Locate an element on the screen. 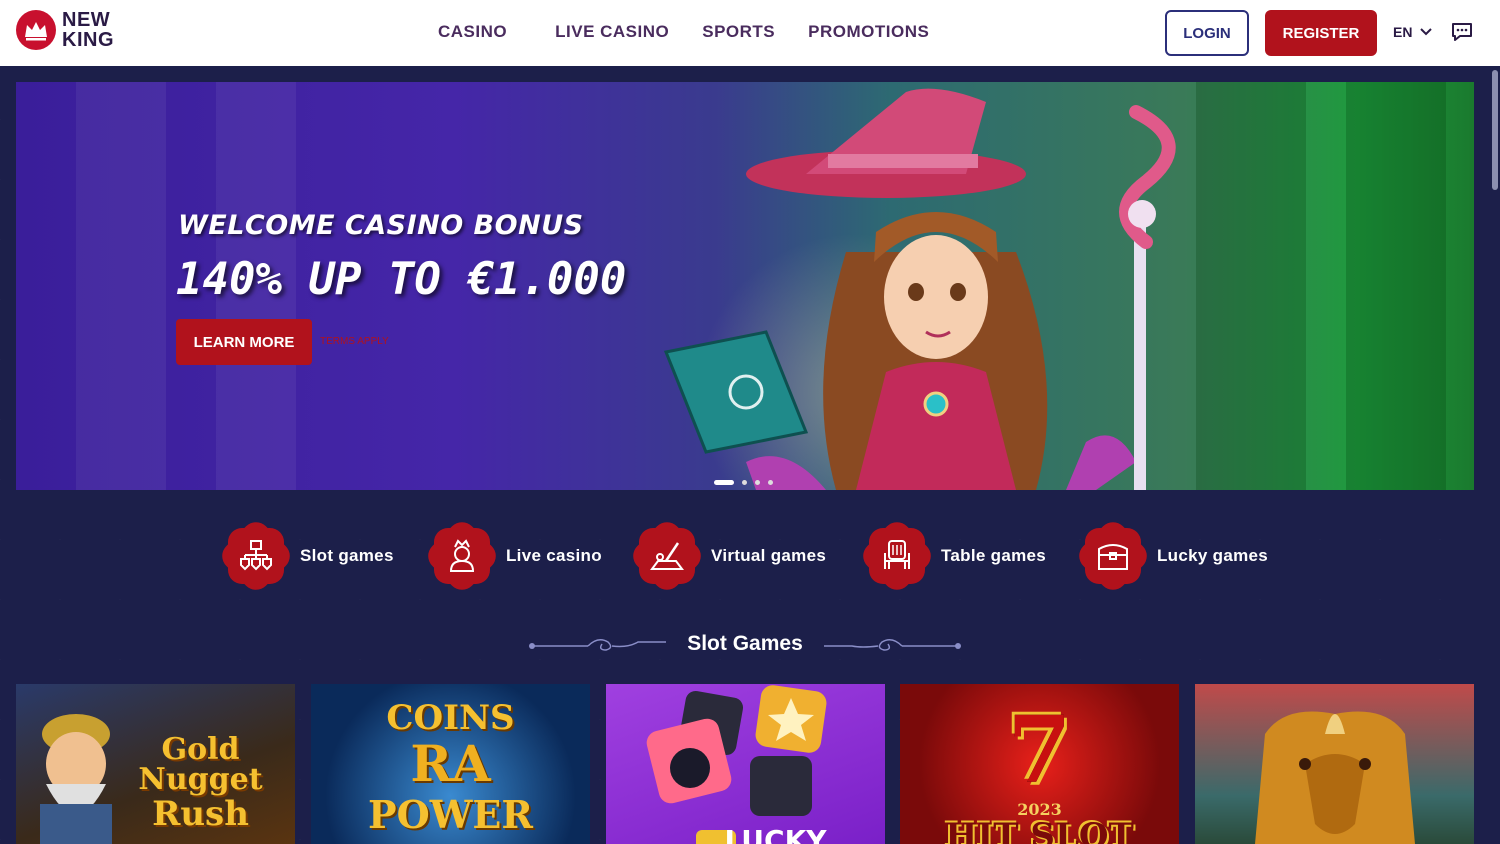  section-title: Slot Games is located at coordinates (745, 643).